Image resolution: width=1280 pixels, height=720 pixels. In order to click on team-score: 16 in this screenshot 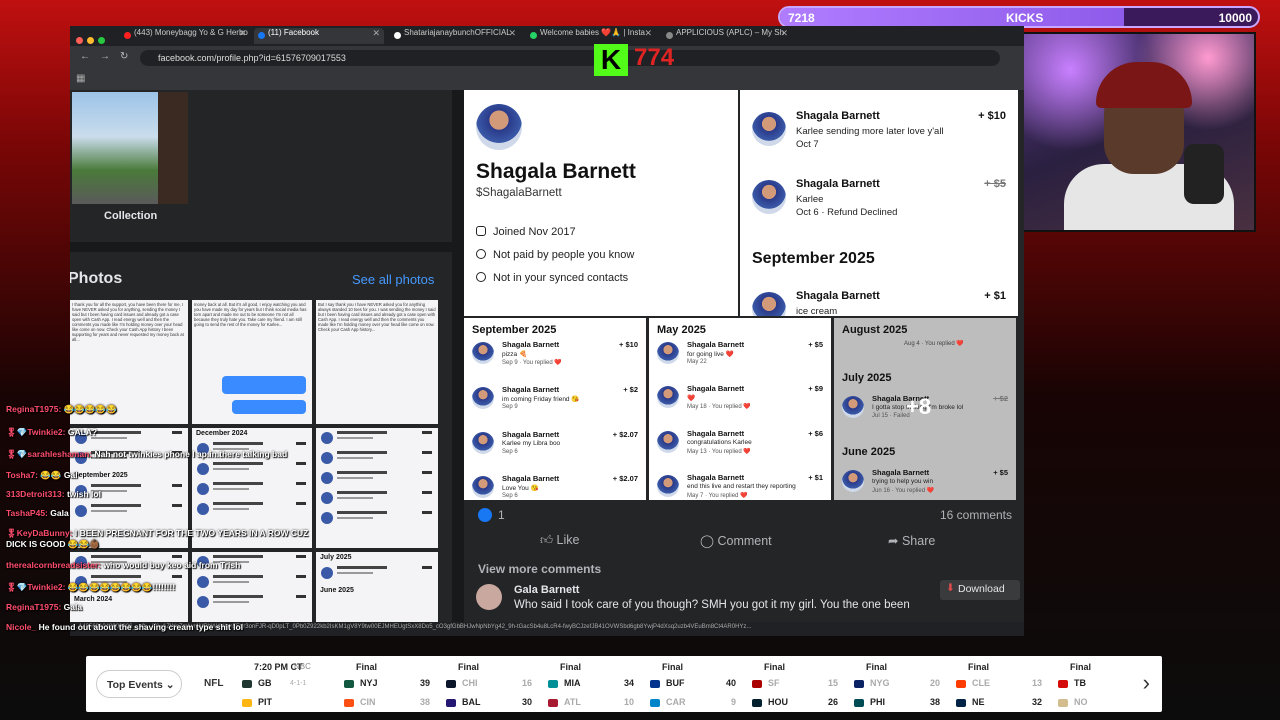, I will do `click(526, 683)`.